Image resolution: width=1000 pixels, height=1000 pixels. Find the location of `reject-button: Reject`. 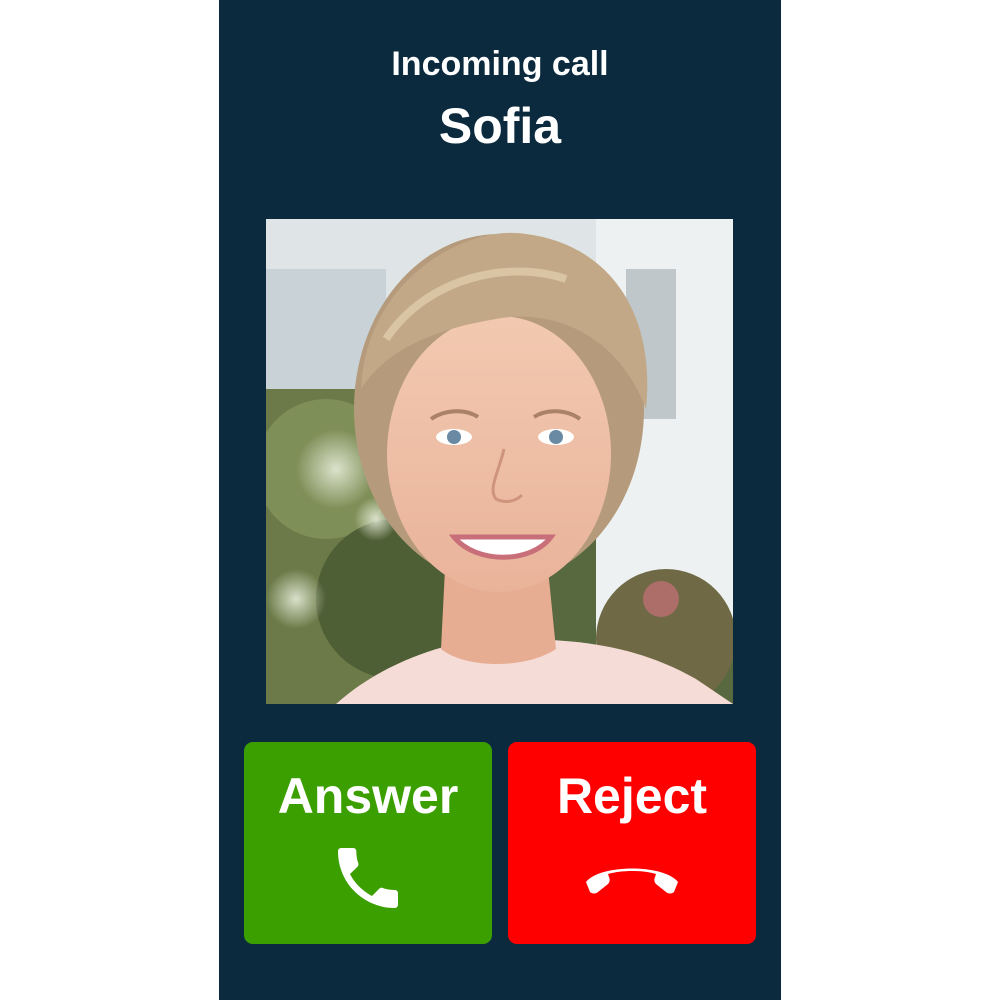

reject-button: Reject is located at coordinates (632, 843).